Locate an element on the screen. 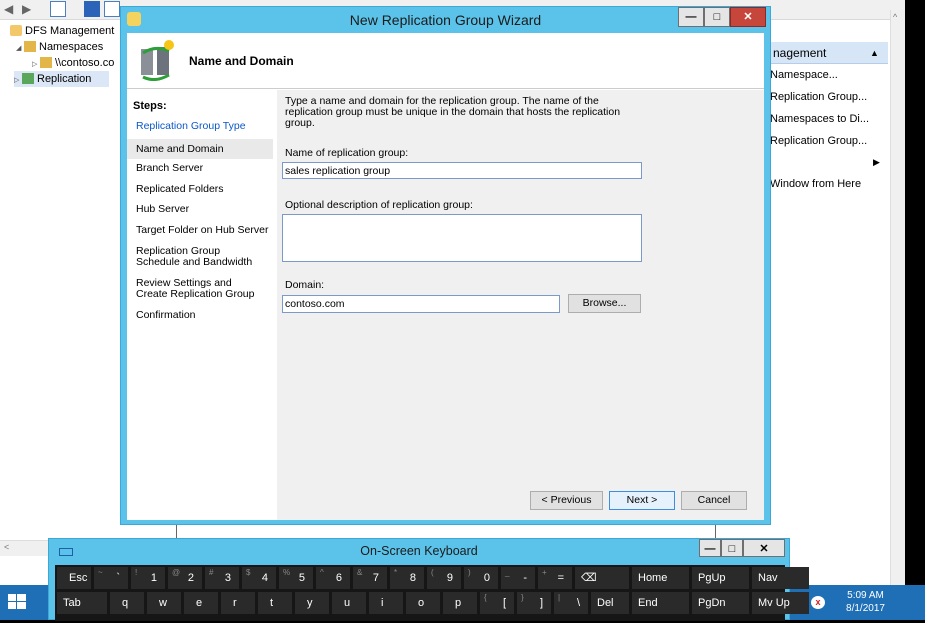  submenu-arrow-icon: ▶ is located at coordinates (876, 162).